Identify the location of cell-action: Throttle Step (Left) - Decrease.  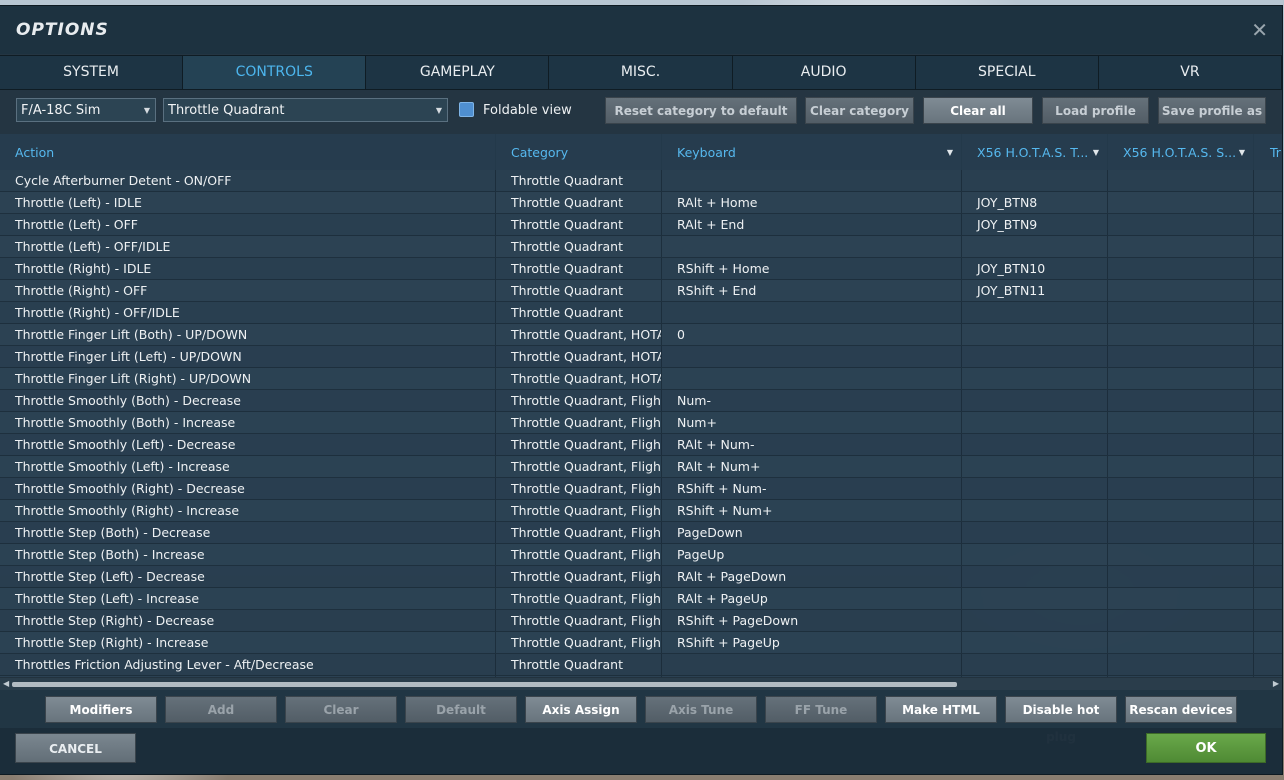
(248, 576).